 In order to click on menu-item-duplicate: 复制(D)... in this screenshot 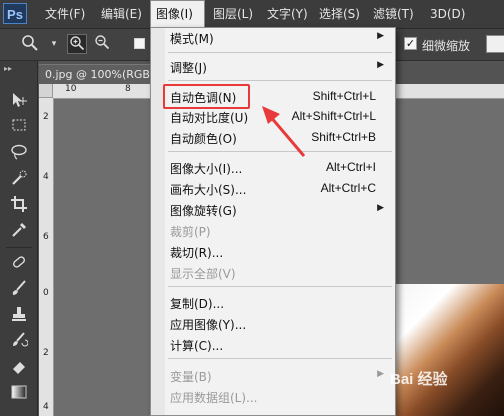, I will do `click(280, 303)`.